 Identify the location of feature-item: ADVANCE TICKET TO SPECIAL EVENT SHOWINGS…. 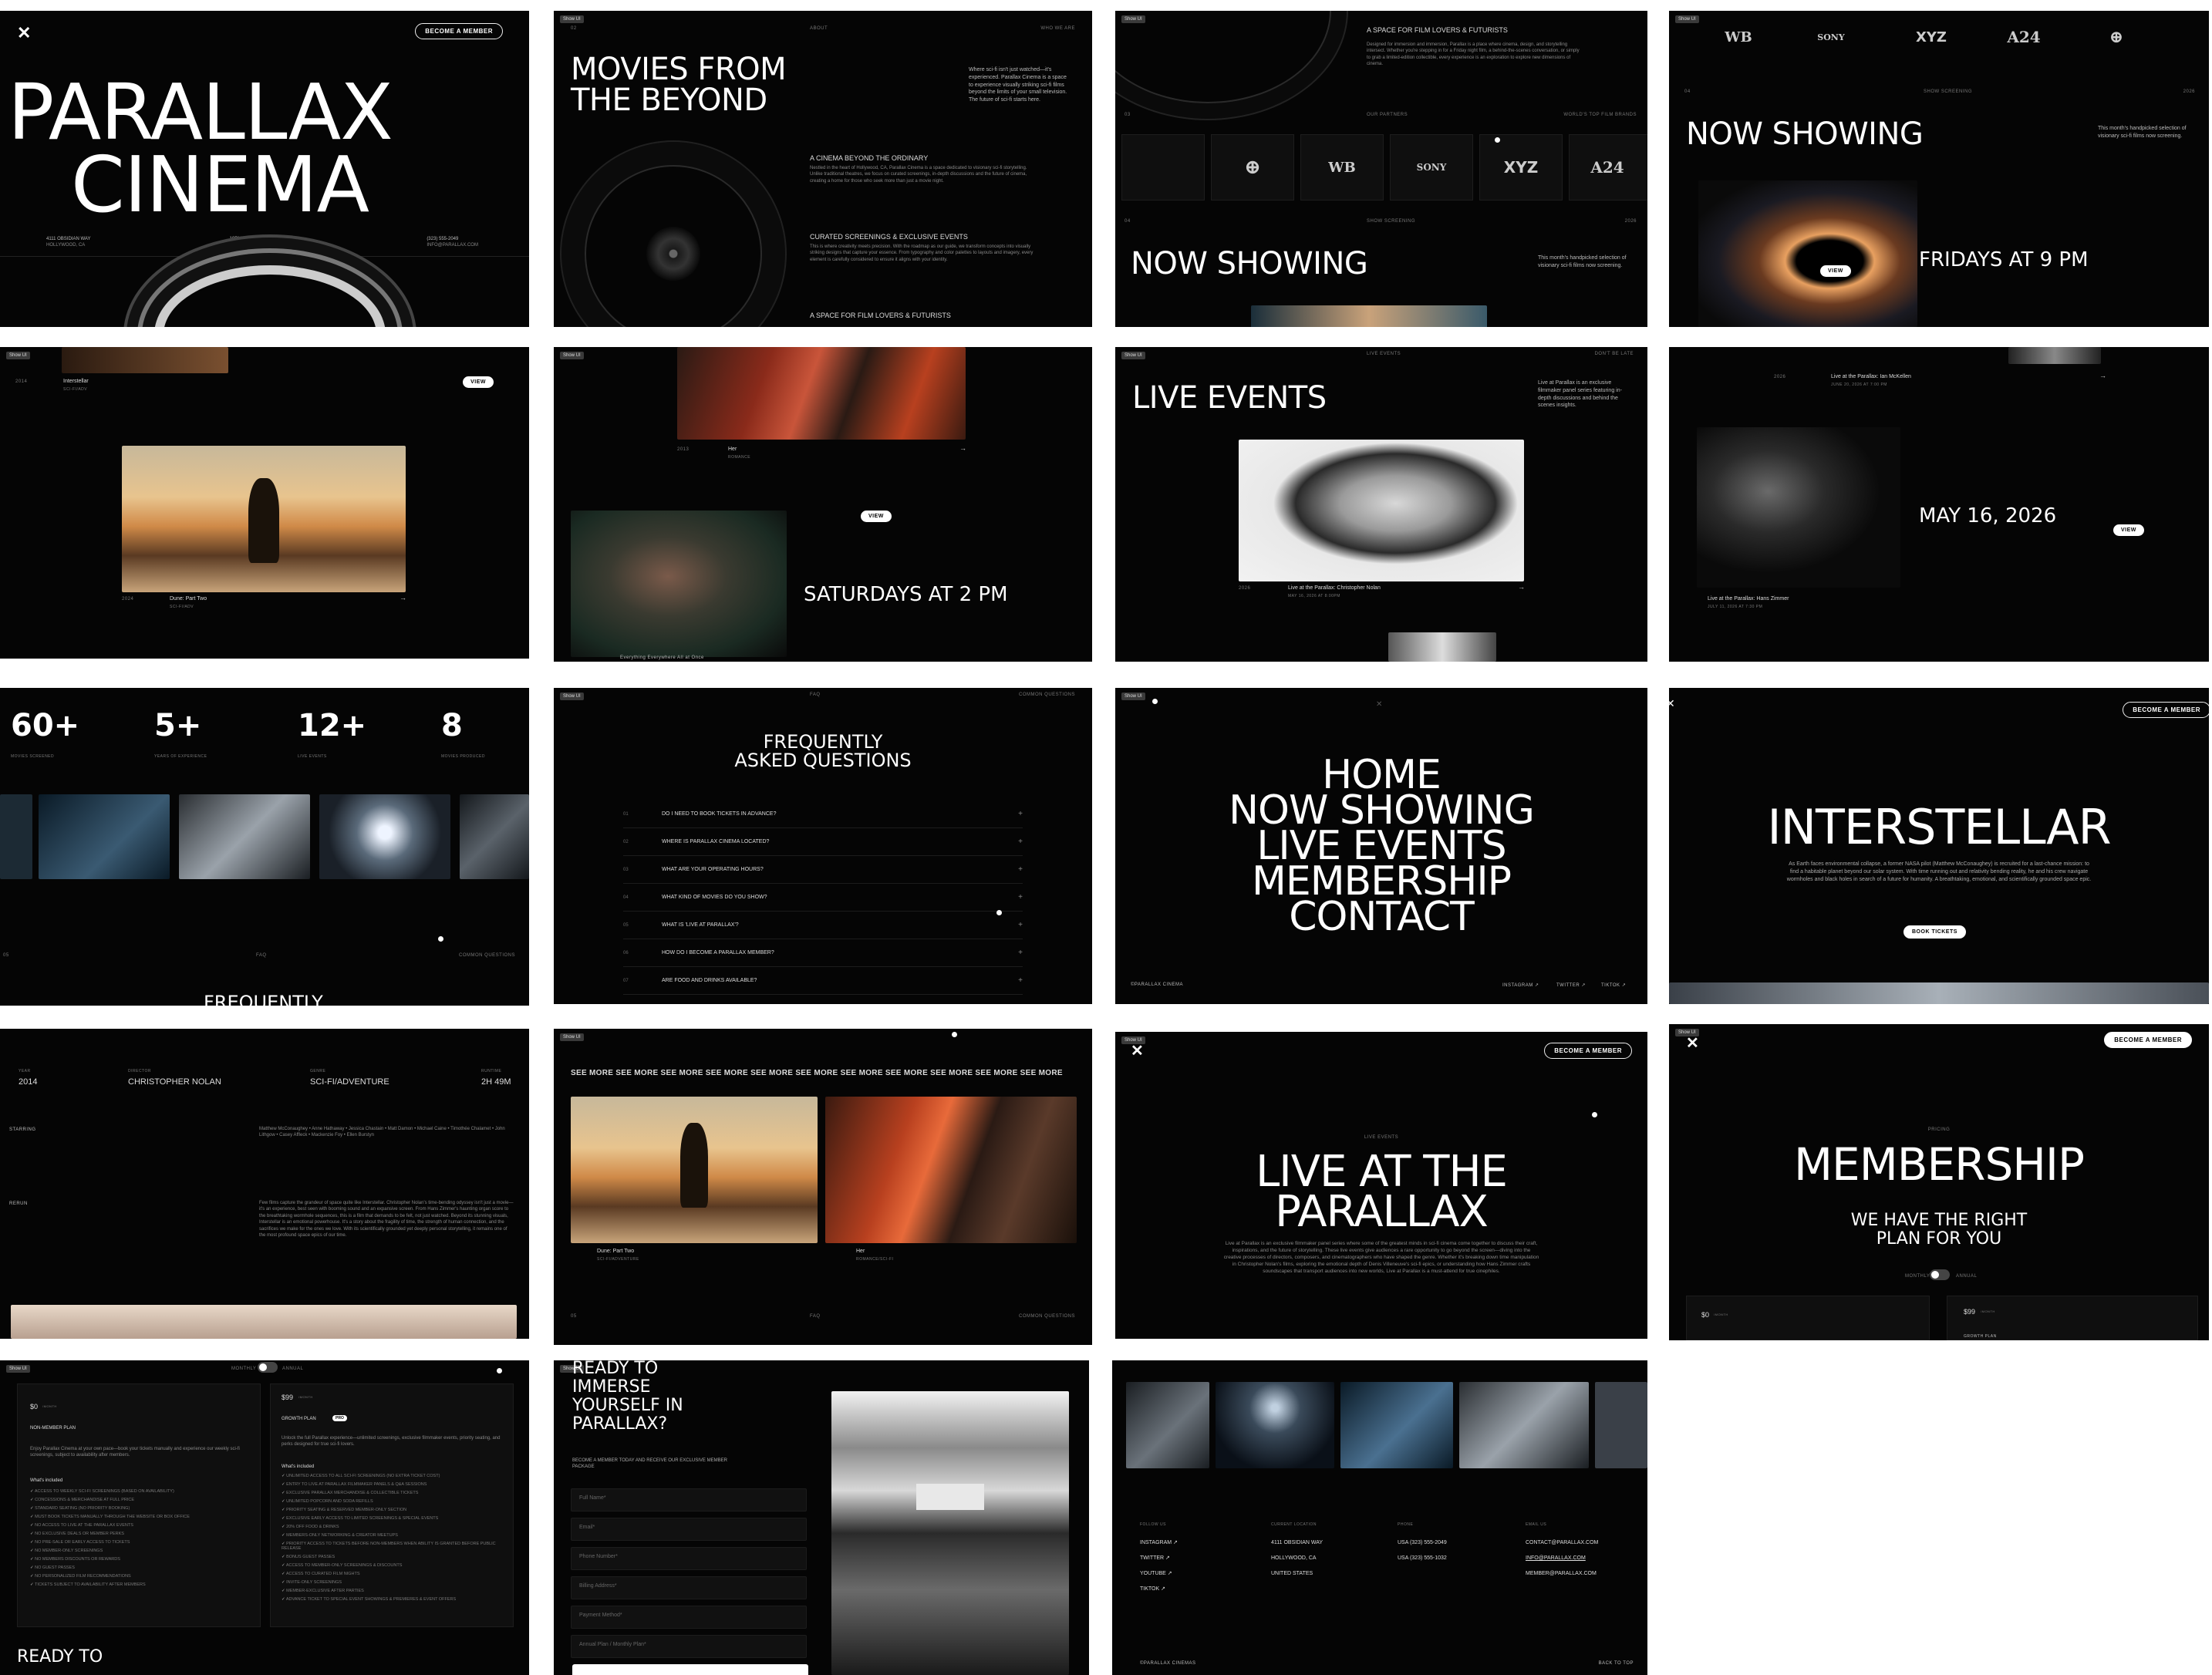
(393, 1599).